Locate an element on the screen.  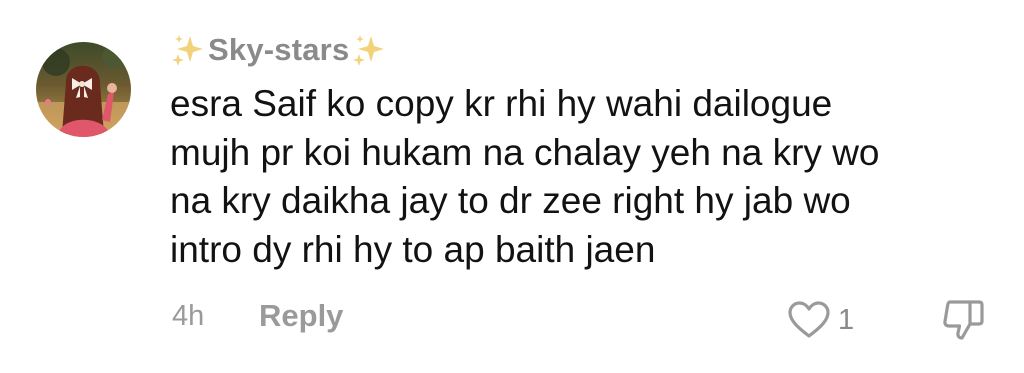
comment-timestamp: 4h is located at coordinates (188, 316).